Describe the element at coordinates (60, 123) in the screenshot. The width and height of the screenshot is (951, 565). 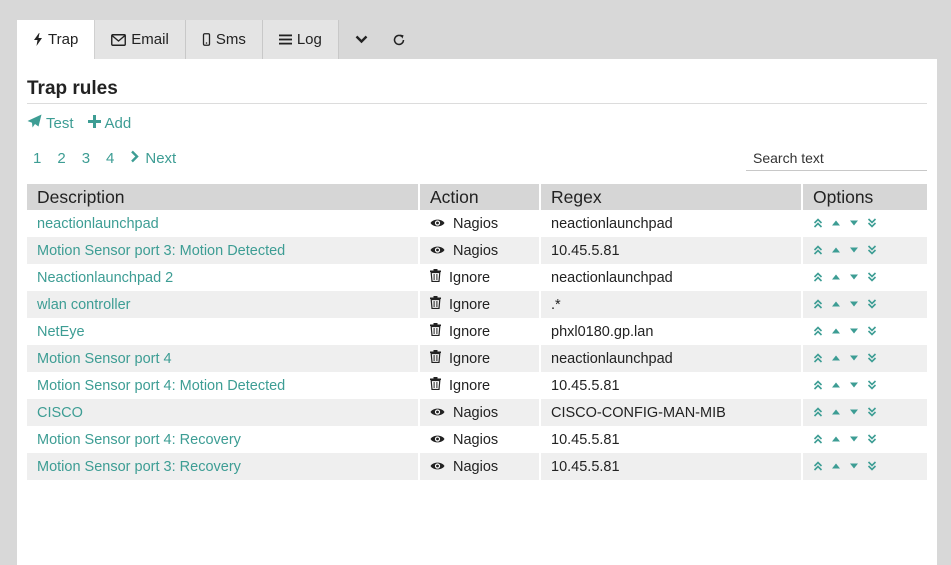
I see `test-label: Test` at that location.